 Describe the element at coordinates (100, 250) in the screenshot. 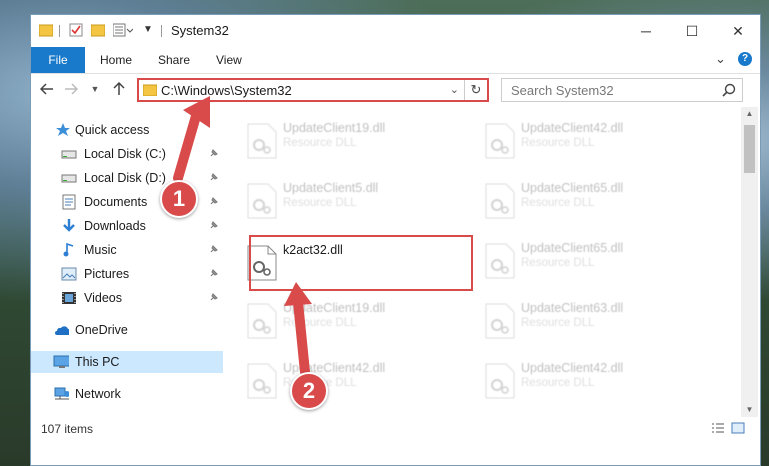

I see `sidebar-item-label: Music` at that location.